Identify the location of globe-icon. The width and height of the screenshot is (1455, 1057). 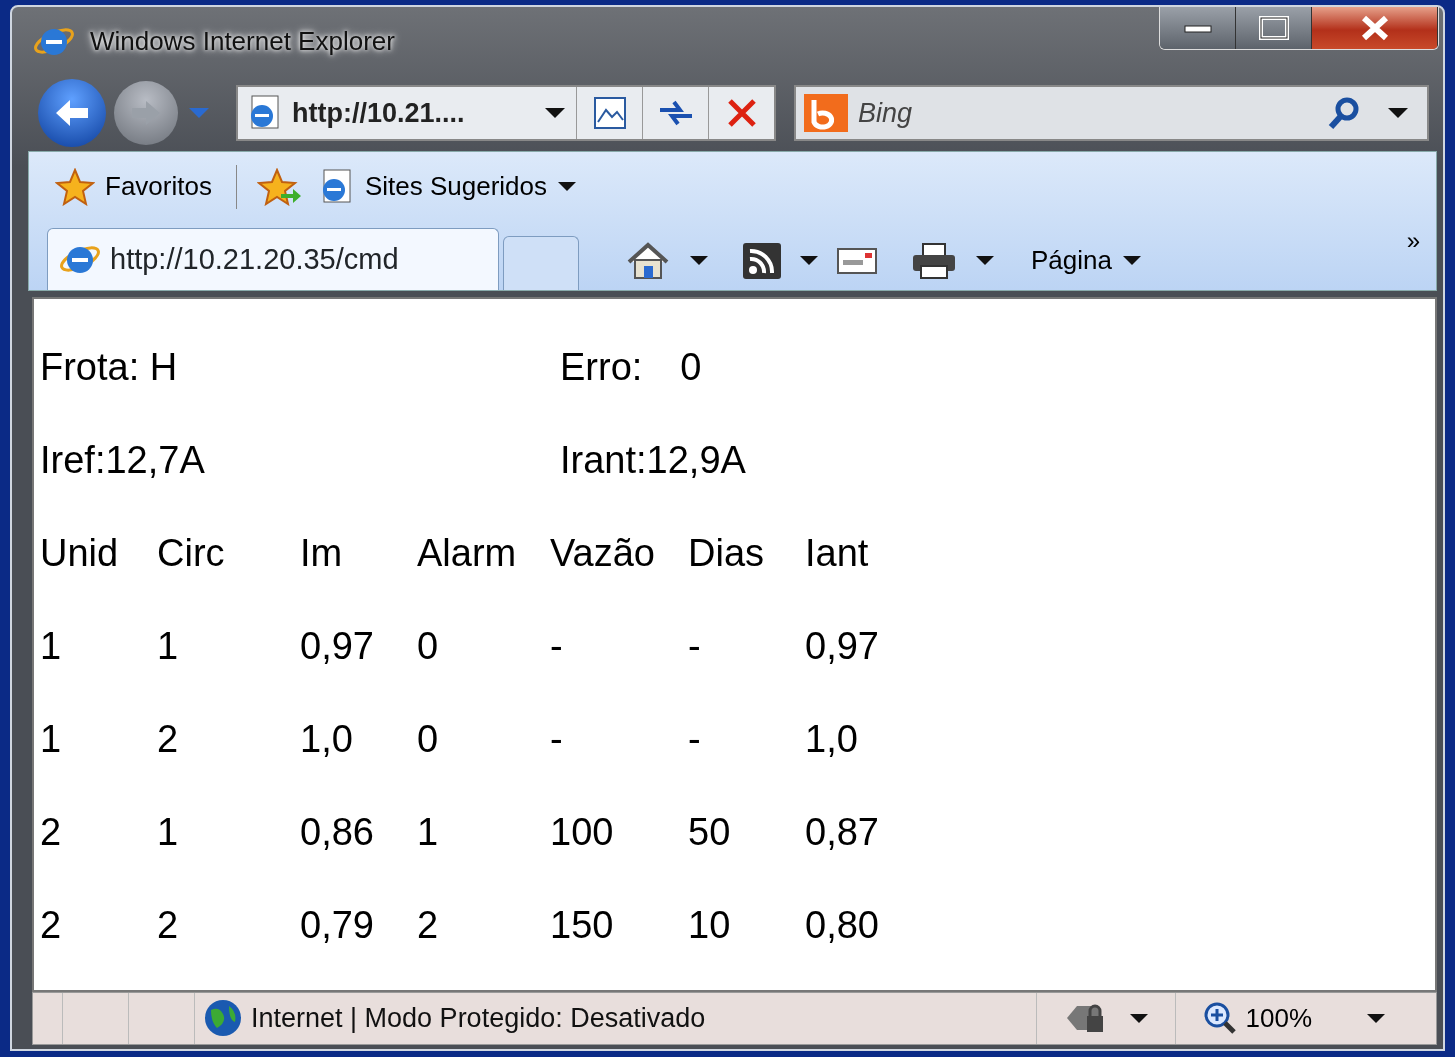
(223, 1018).